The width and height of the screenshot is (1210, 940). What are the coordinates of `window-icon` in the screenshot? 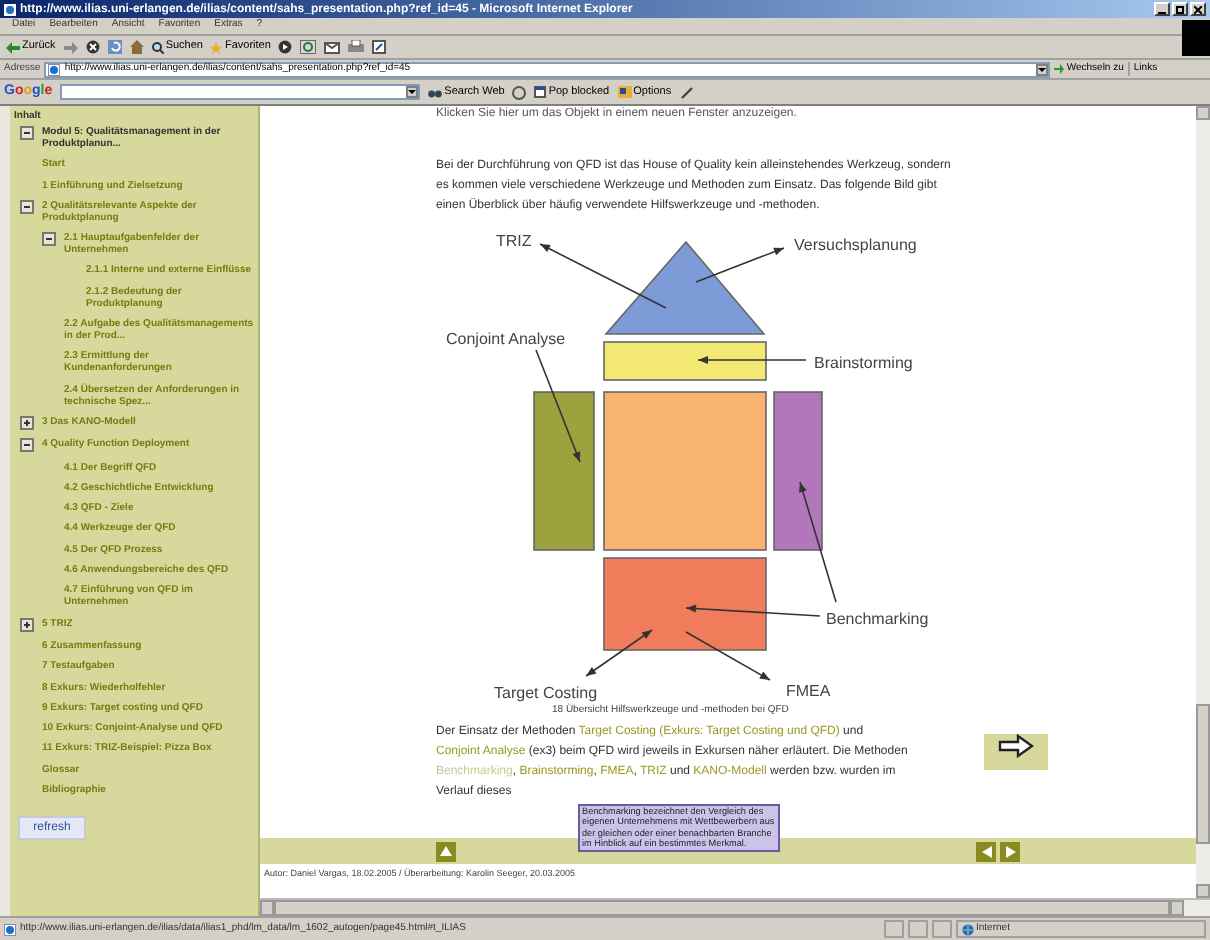 It's located at (540, 92).